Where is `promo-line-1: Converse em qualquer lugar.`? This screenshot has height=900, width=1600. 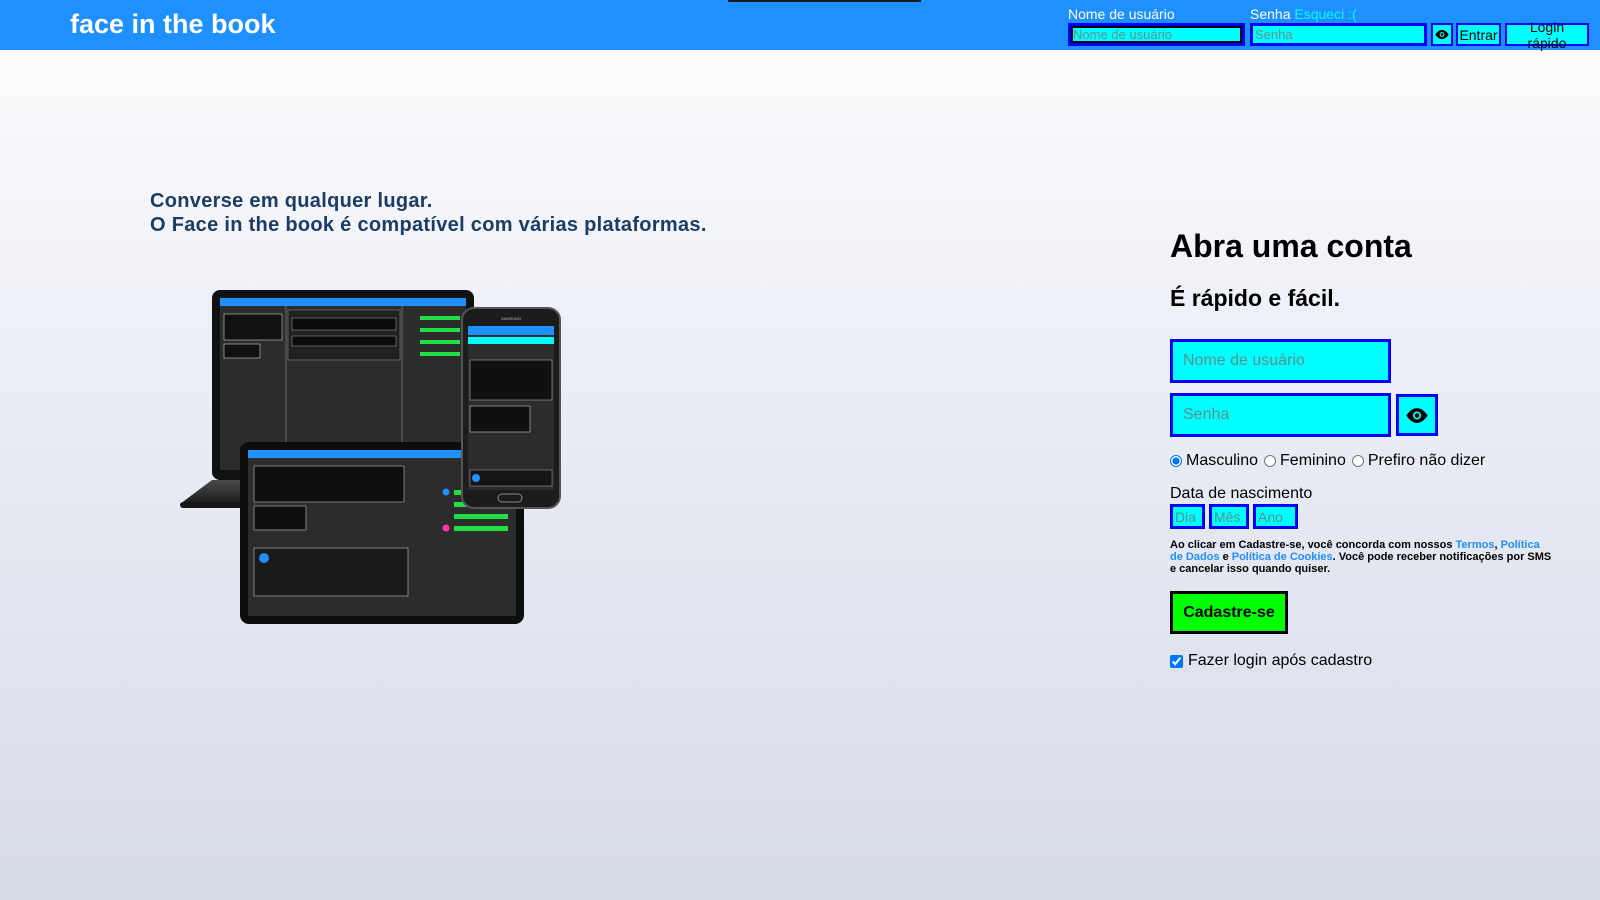 promo-line-1: Converse em qualquer lugar. is located at coordinates (291, 201).